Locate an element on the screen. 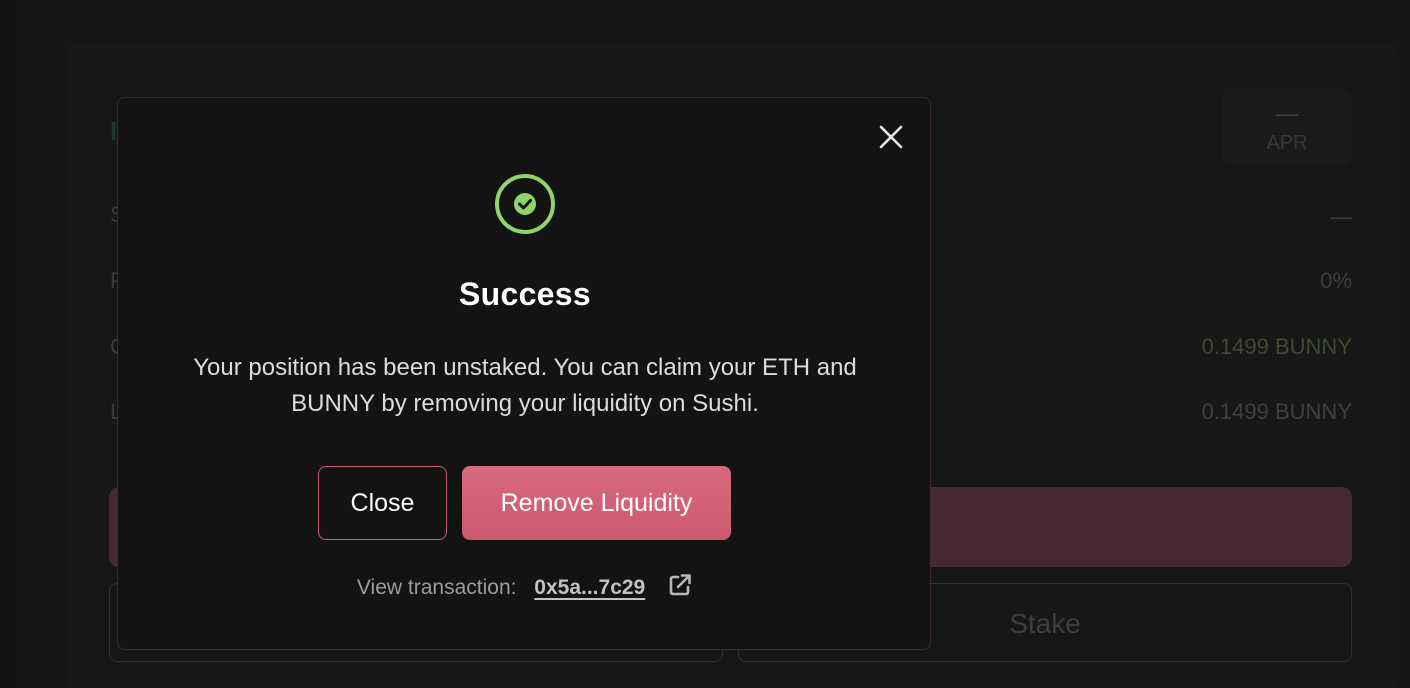 The height and width of the screenshot is (688, 1410). apr-value: — is located at coordinates (1287, 113).